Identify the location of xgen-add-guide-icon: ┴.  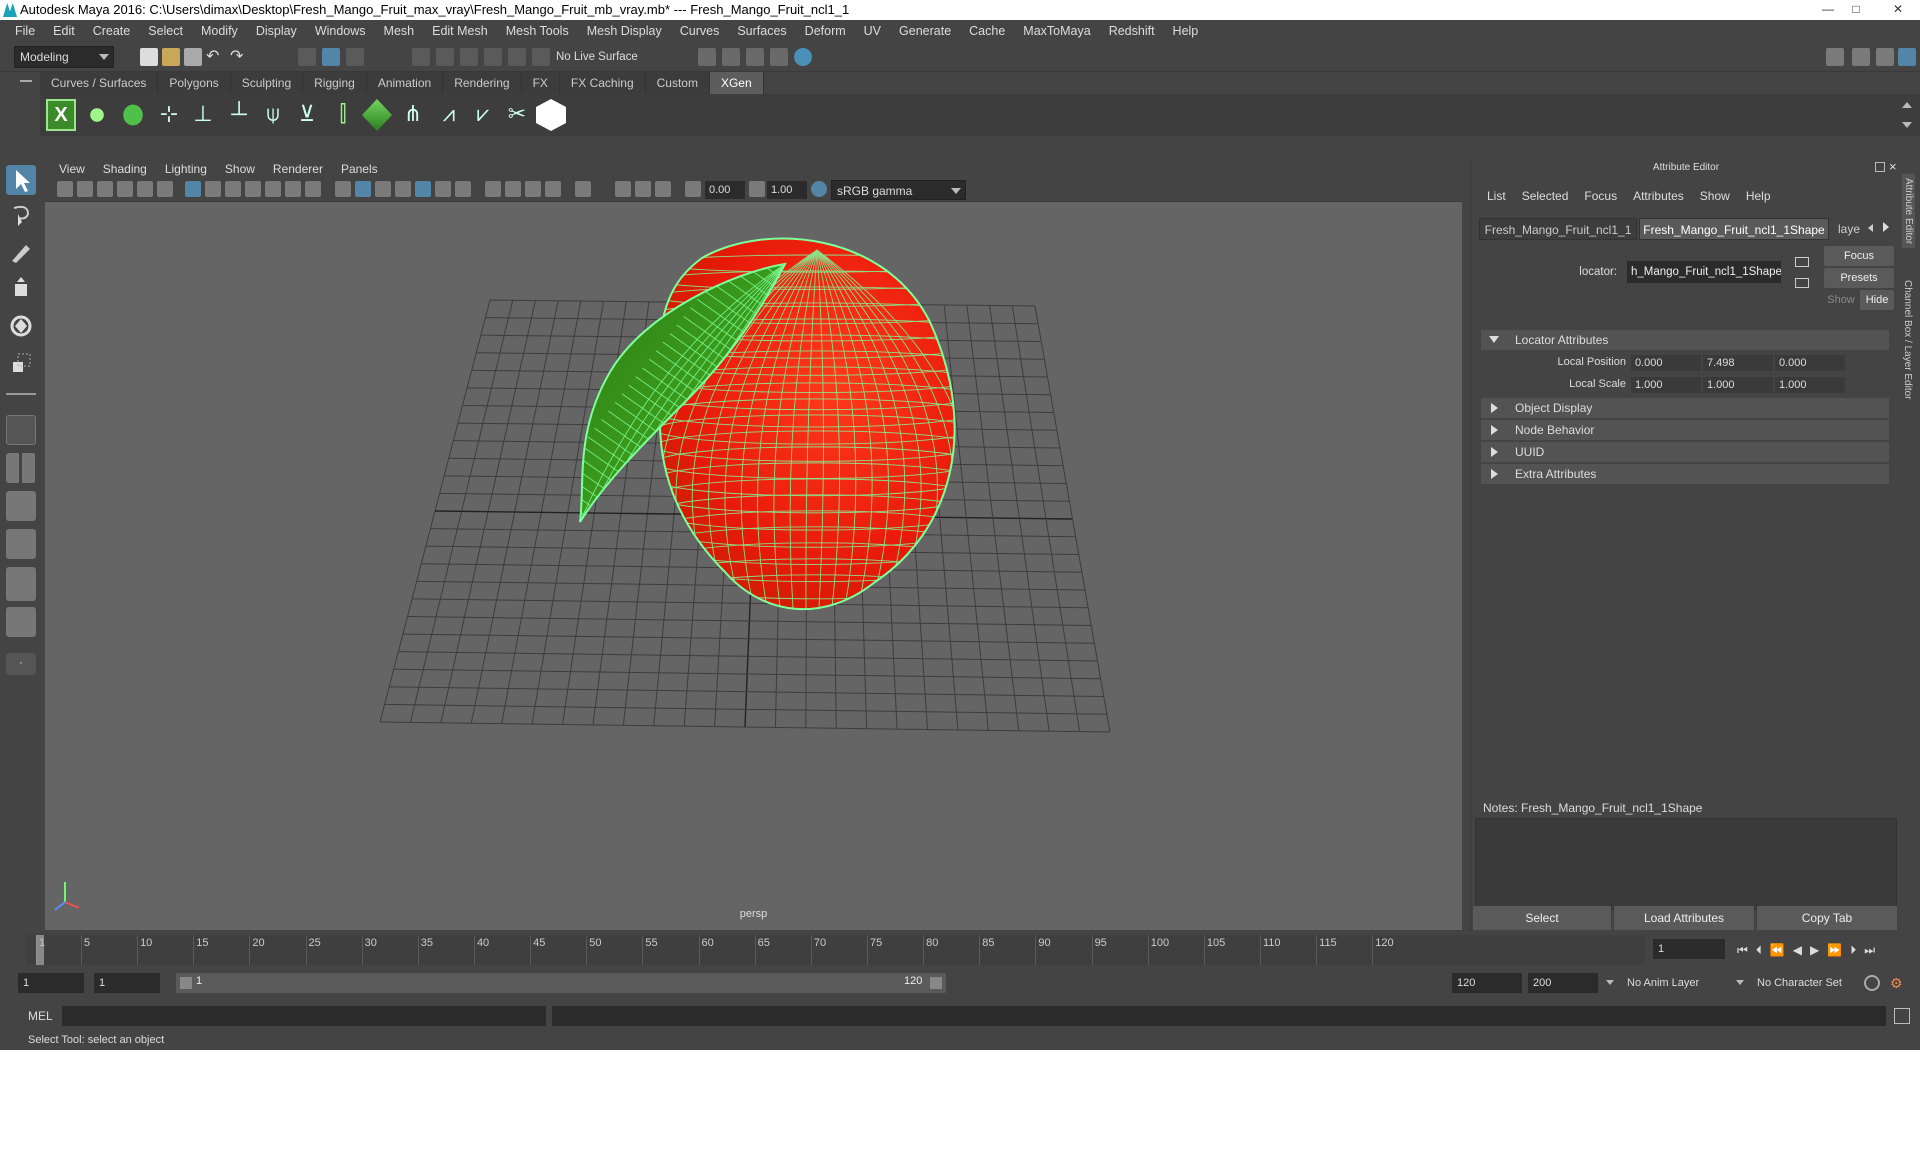
(239, 115).